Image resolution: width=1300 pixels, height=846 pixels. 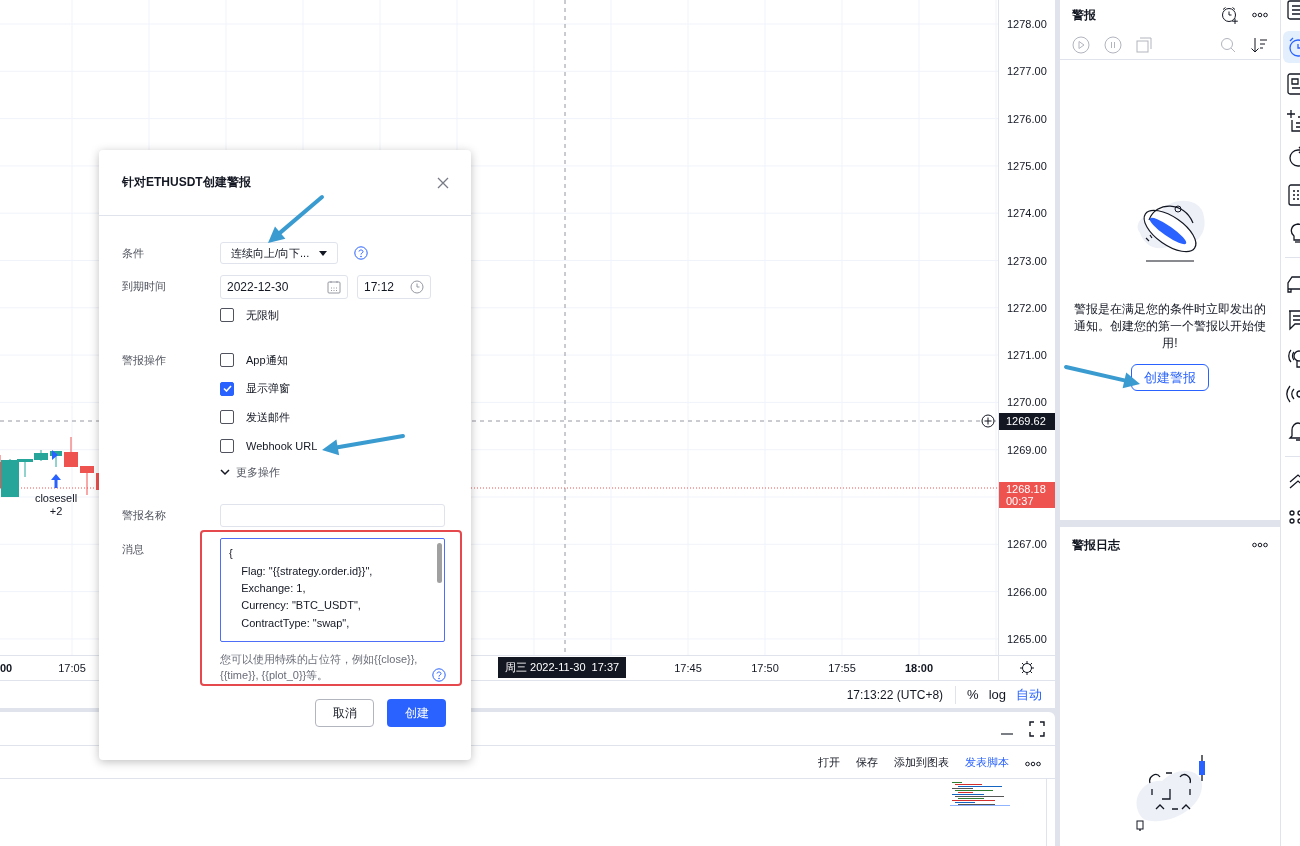 What do you see at coordinates (1027, 421) in the screenshot?
I see `crosshair-price-label: 1269.62` at bounding box center [1027, 421].